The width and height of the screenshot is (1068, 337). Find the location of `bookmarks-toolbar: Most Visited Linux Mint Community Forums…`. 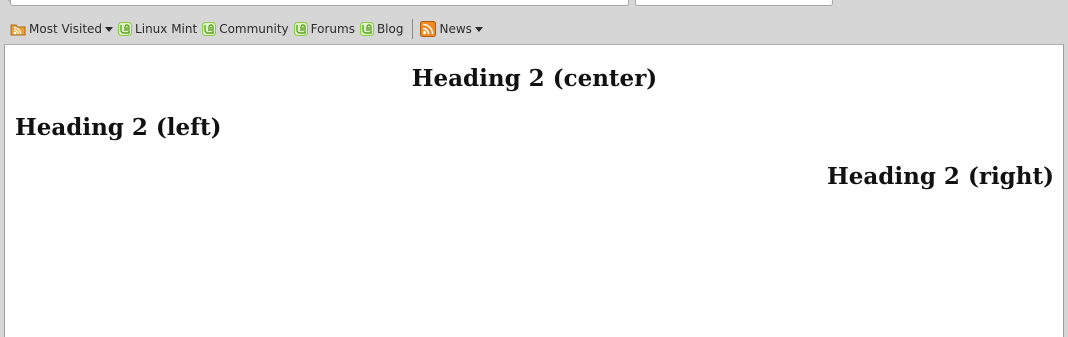

bookmarks-toolbar: Most Visited Linux Mint Community Forums… is located at coordinates (534, 29).